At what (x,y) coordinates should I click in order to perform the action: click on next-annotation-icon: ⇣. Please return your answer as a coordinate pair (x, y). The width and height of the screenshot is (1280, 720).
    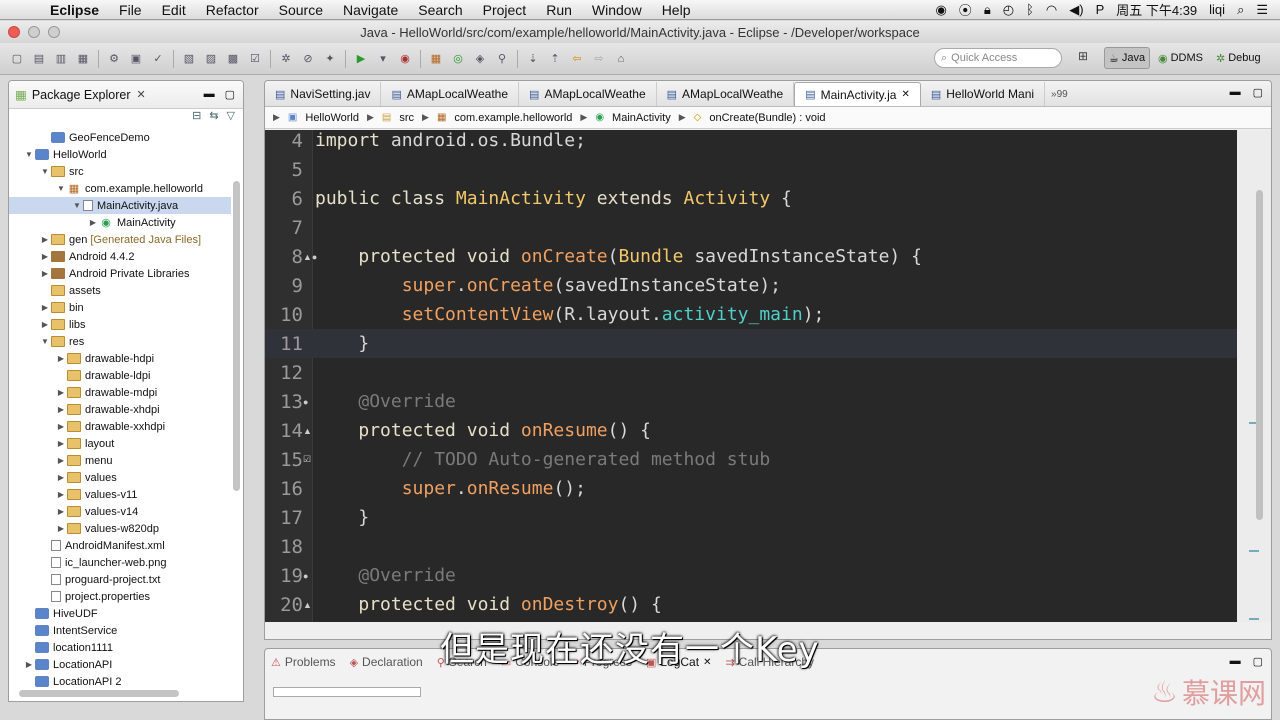
    Looking at the image, I should click on (533, 59).